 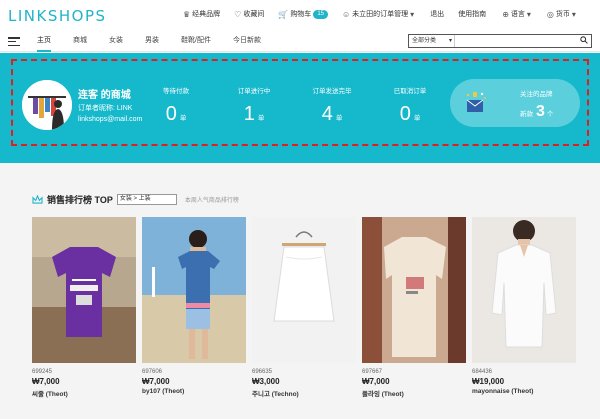 What do you see at coordinates (320, 14) in the screenshot?
I see `cart-count-badge: 15` at bounding box center [320, 14].